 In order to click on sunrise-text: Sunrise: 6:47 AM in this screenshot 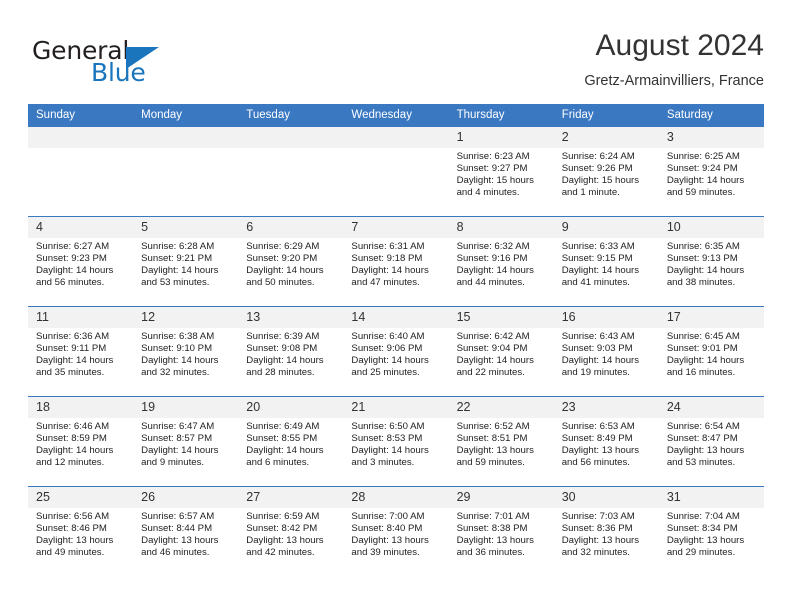, I will do `click(178, 426)`.